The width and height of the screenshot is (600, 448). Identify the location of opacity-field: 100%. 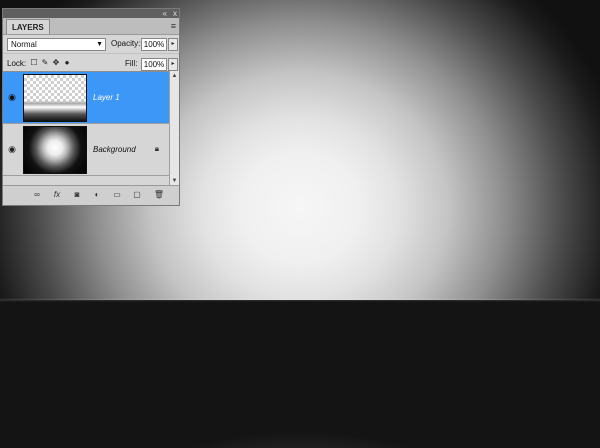
(154, 44).